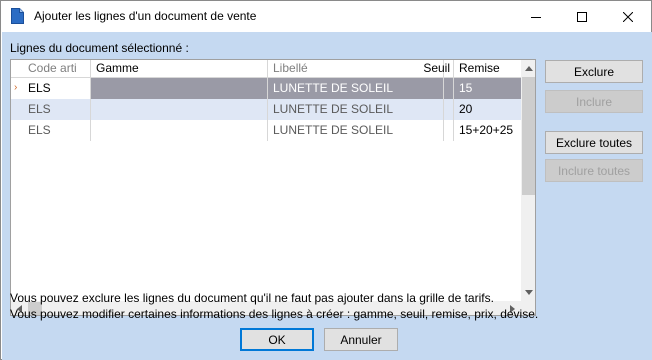 This screenshot has width=652, height=360. Describe the element at coordinates (487, 69) in the screenshot. I see `column-header-remise: Remise` at that location.